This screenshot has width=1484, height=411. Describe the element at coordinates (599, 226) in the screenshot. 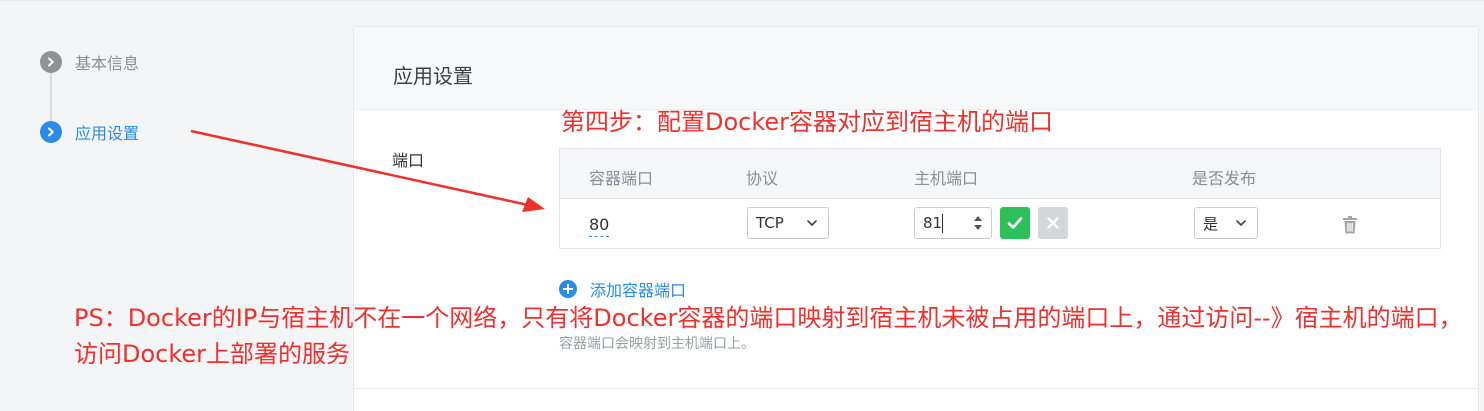

I see `container-port-value: 80` at that location.